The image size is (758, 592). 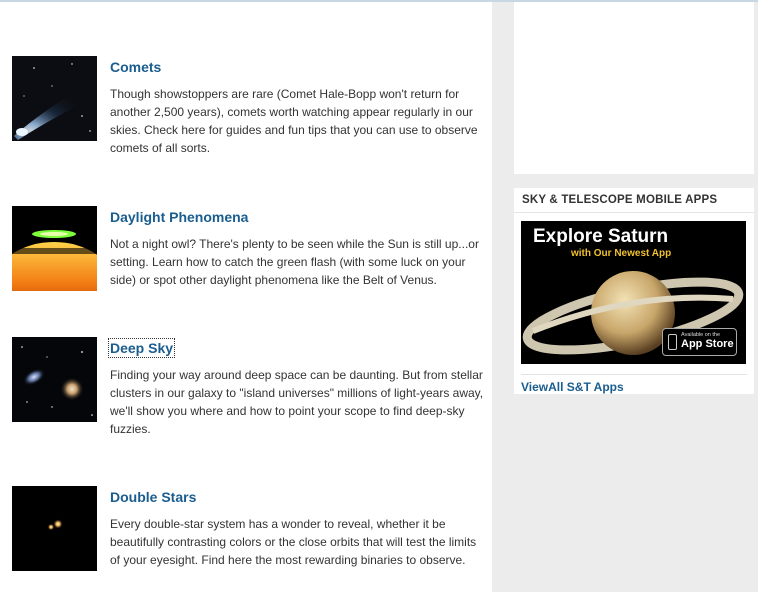 What do you see at coordinates (153, 497) in the screenshot?
I see `article-title: Double Stars` at bounding box center [153, 497].